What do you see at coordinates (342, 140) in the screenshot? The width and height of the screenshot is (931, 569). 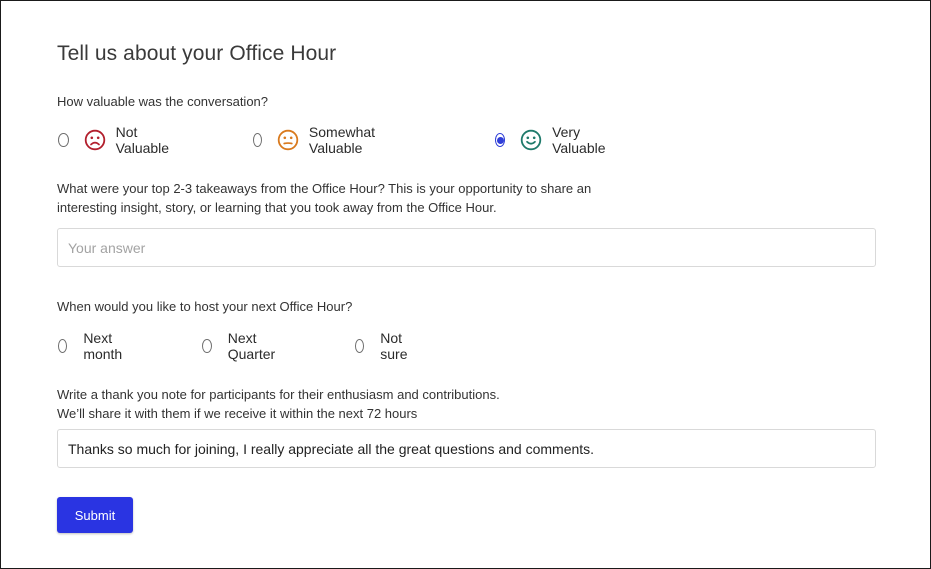 I see `option-label: Somewhat Valuable` at bounding box center [342, 140].